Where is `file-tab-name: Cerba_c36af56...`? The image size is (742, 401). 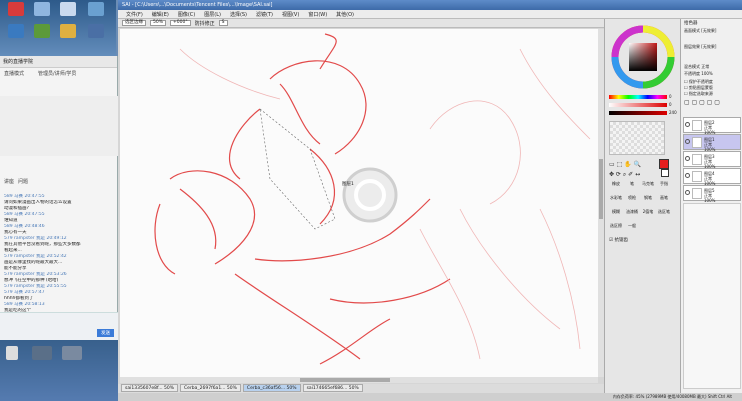
file-tab-name: Cerba_c36af56... is located at coordinates (266, 388).